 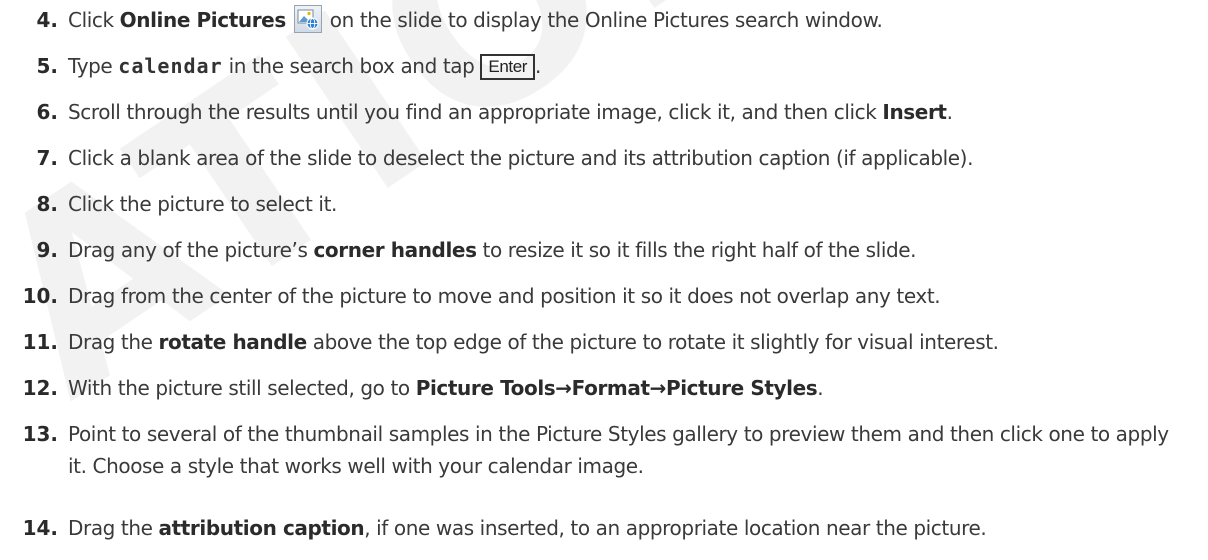 I want to click on step-number: 10., so click(x=40, y=296).